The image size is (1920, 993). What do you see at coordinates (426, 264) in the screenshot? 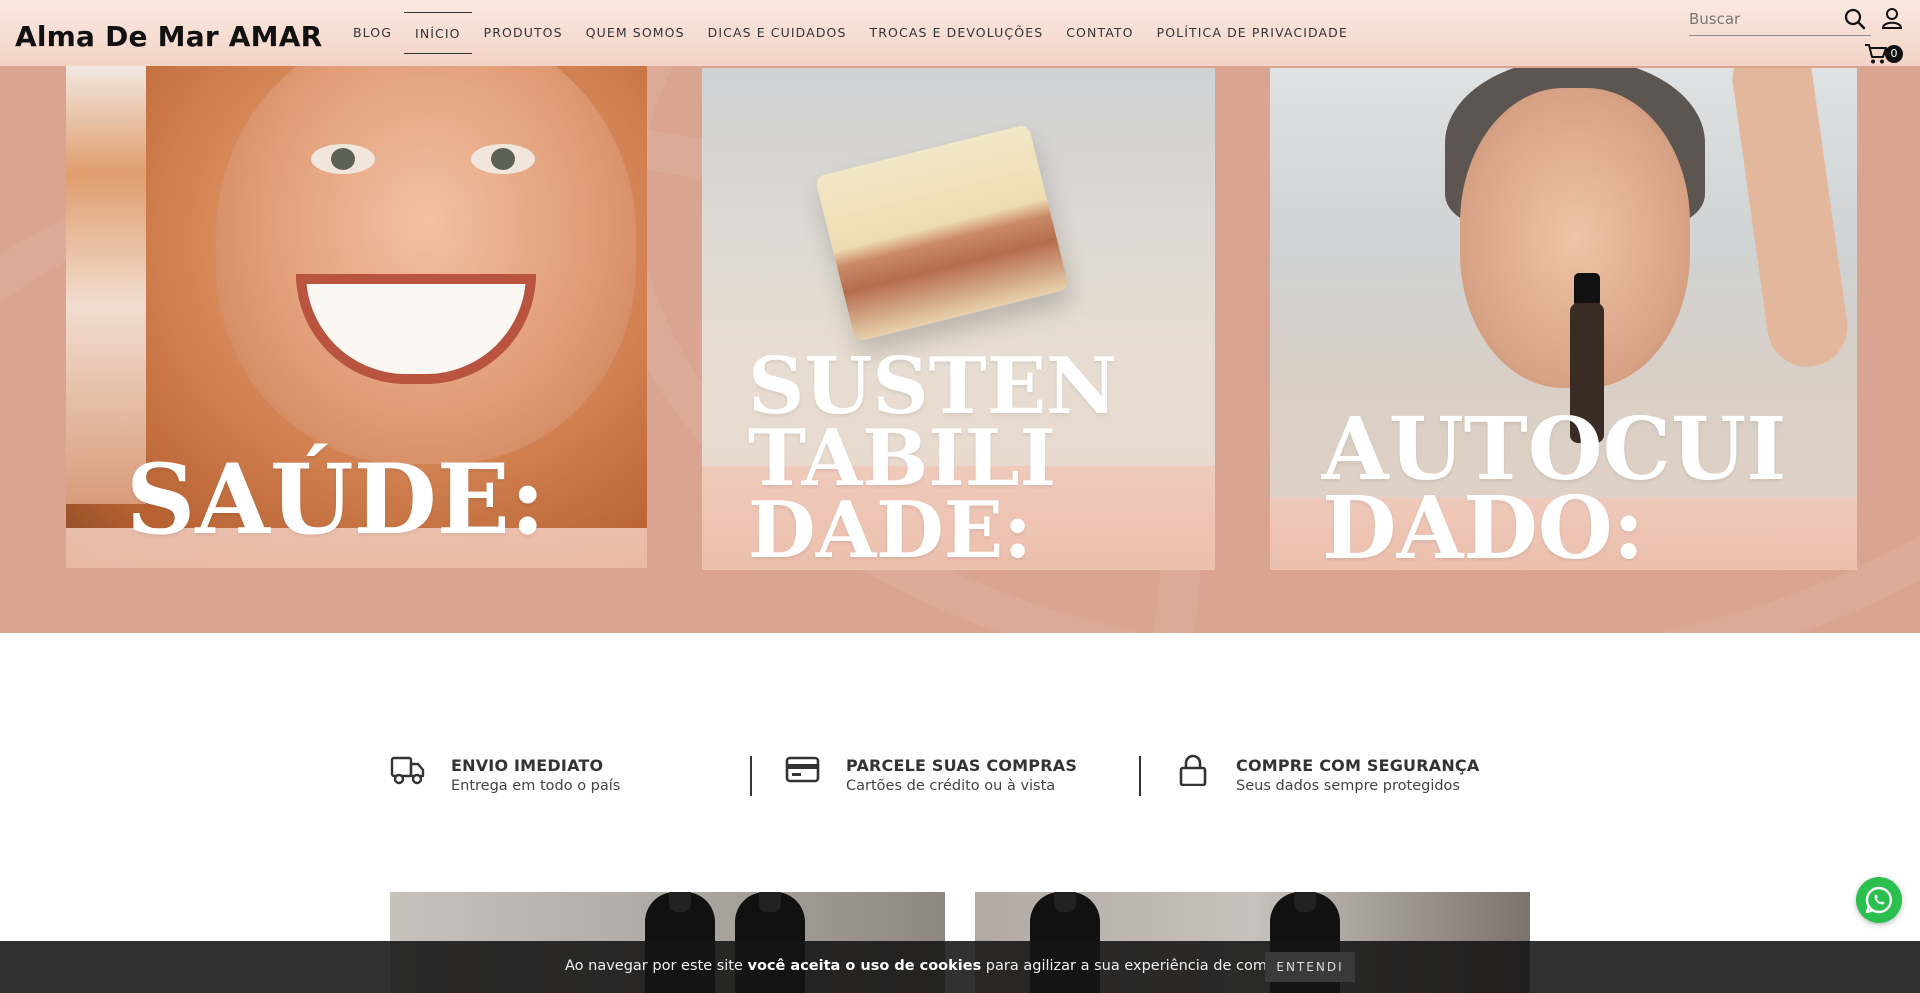
I see `smiling-face-image` at bounding box center [426, 264].